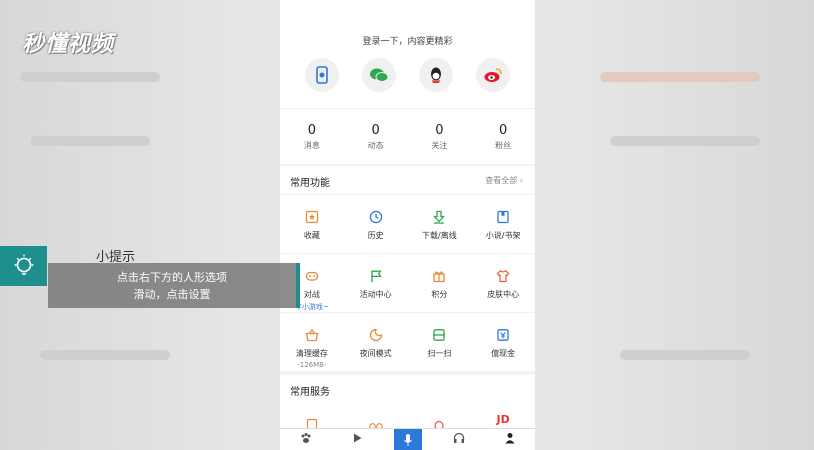  What do you see at coordinates (439, 294) in the screenshot?
I see `grid-item-label: 积分` at bounding box center [439, 294].